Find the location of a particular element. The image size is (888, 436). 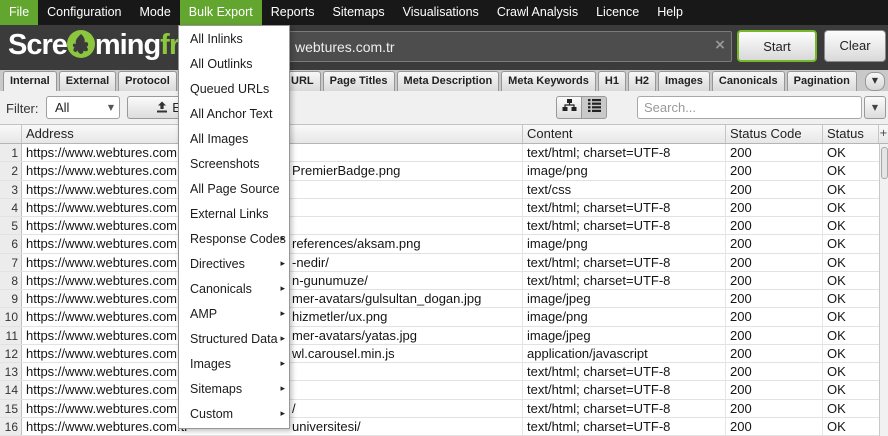

bulk-export-item-amp: AMP ▸ is located at coordinates (234, 314).